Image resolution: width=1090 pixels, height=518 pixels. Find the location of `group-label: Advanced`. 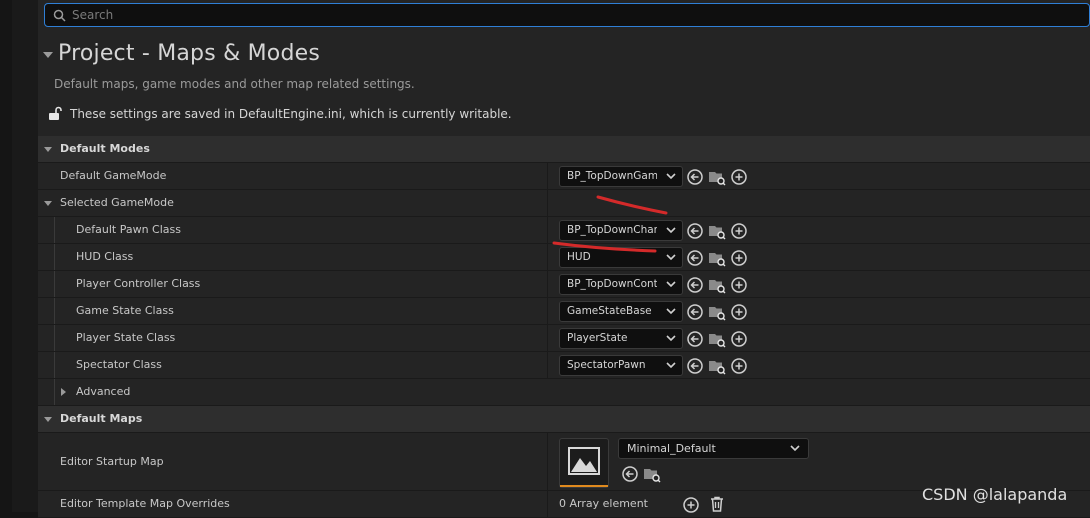

group-label: Advanced is located at coordinates (103, 391).